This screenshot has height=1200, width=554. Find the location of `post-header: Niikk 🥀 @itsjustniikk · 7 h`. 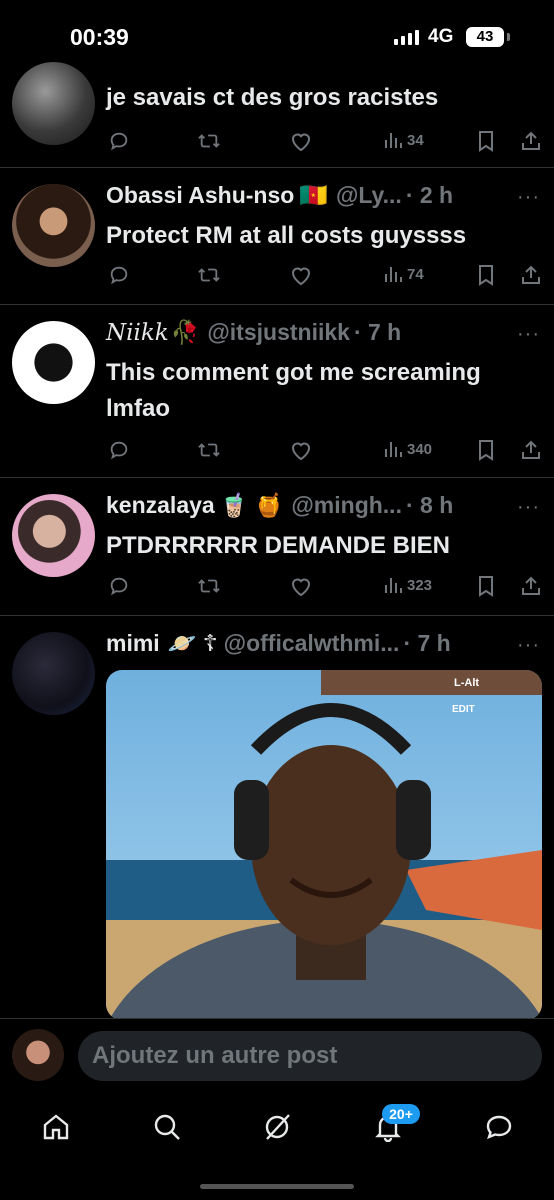

post-header: Niikk 🥀 @itsjustniikk · 7 h is located at coordinates (253, 332).